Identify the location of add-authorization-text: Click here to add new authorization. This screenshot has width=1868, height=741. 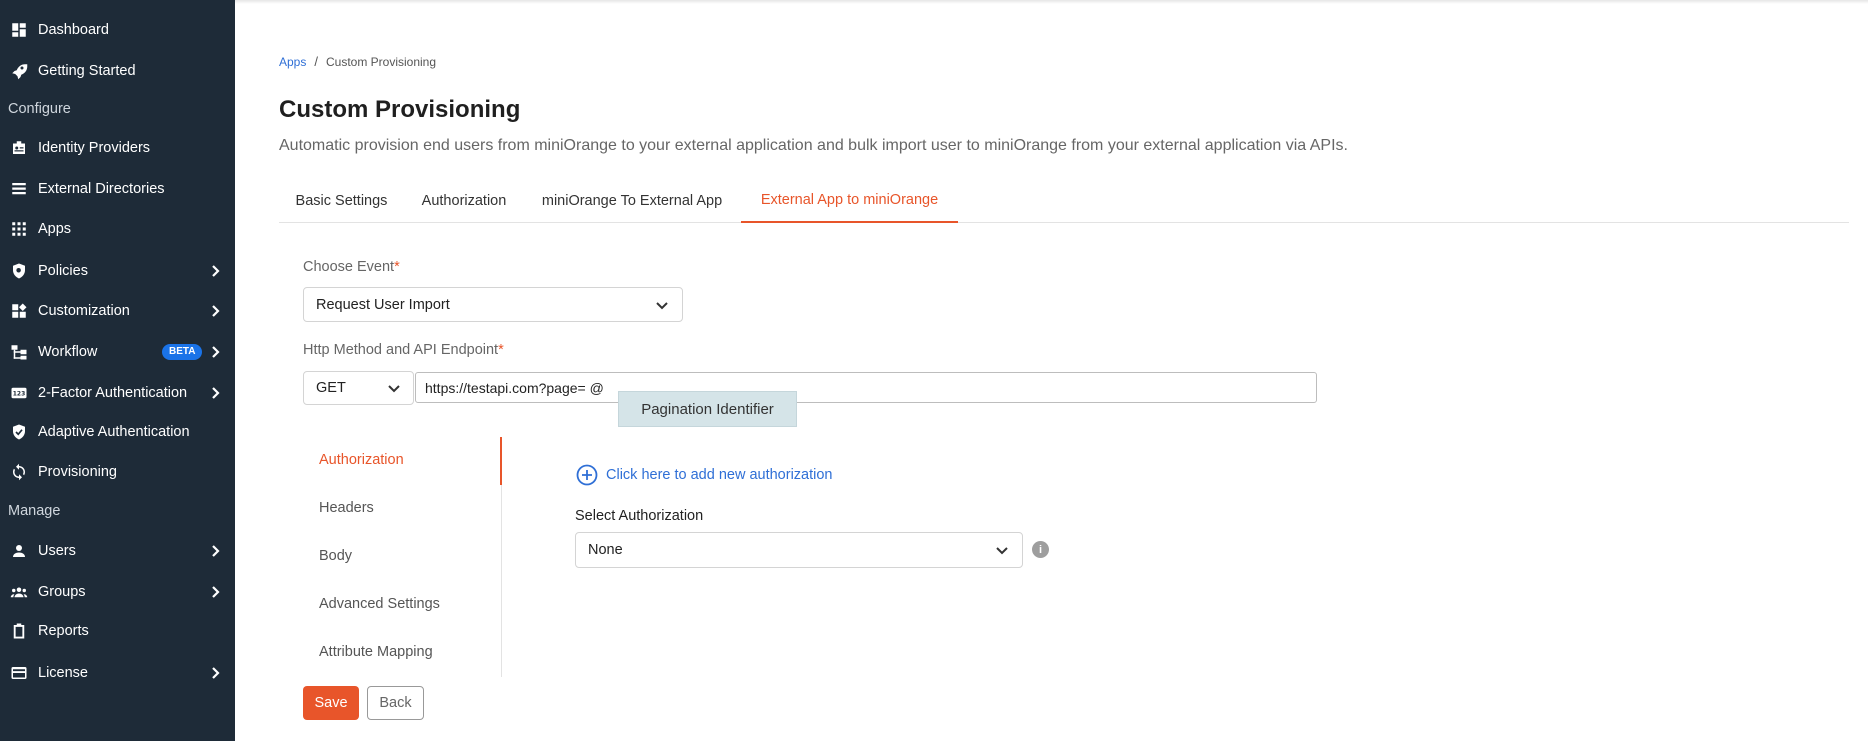
(719, 475).